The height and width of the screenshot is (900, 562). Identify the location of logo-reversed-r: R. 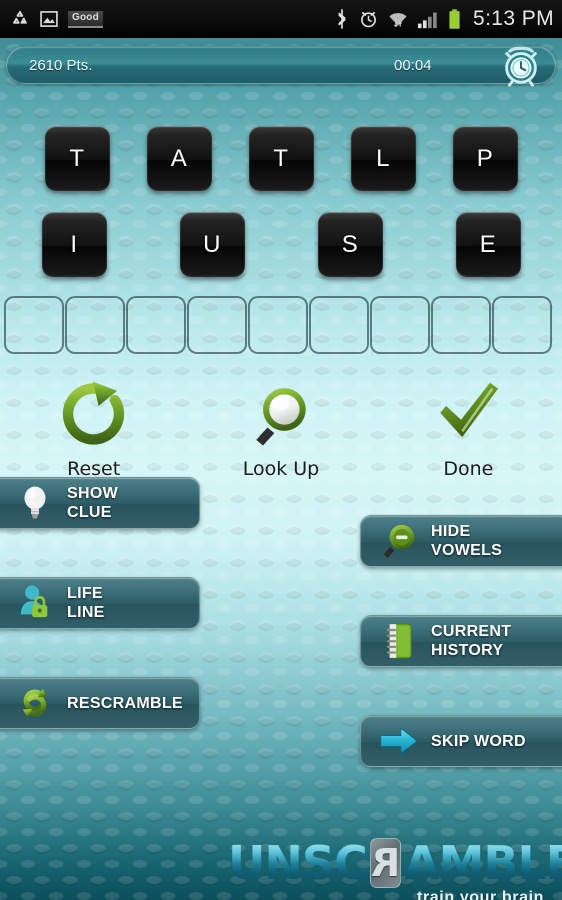
(385, 863).